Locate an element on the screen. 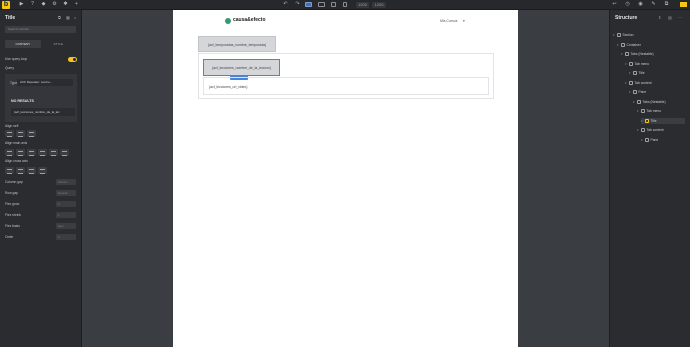  close-icon: × is located at coordinates (76, 18).